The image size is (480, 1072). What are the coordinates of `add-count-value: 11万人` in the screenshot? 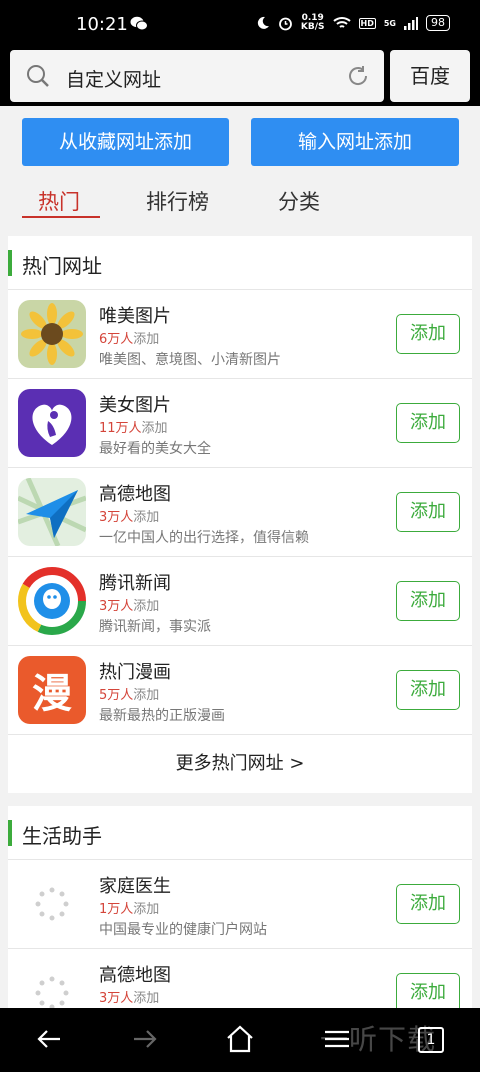 It's located at (120, 428).